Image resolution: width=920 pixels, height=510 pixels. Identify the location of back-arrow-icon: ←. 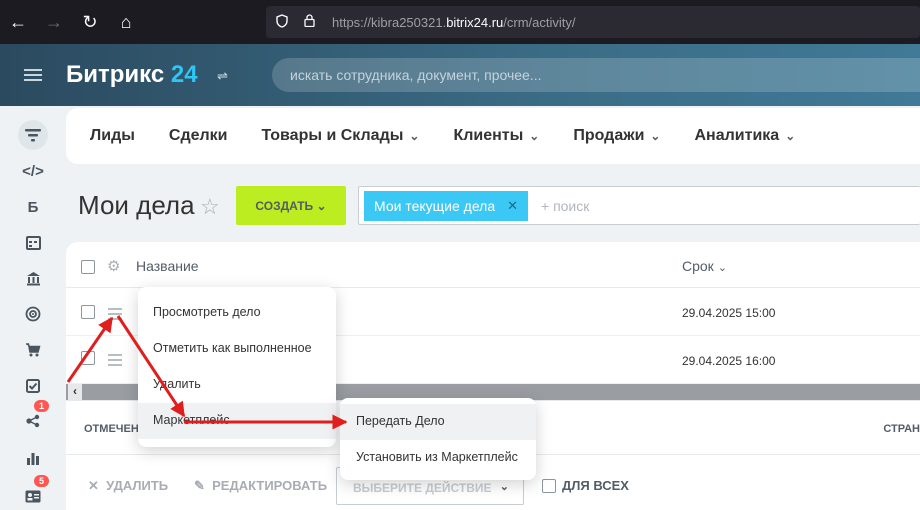
(18, 22).